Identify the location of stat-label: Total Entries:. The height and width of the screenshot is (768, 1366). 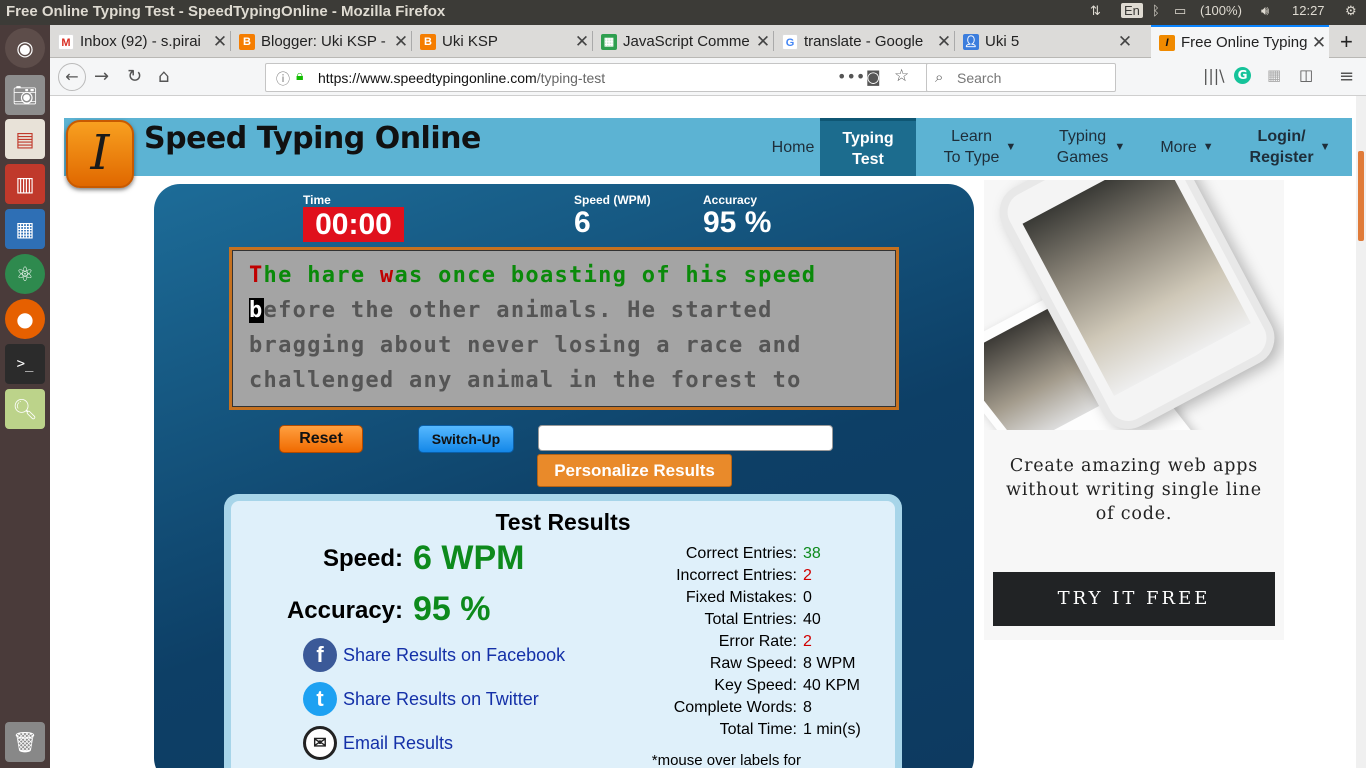
(751, 620).